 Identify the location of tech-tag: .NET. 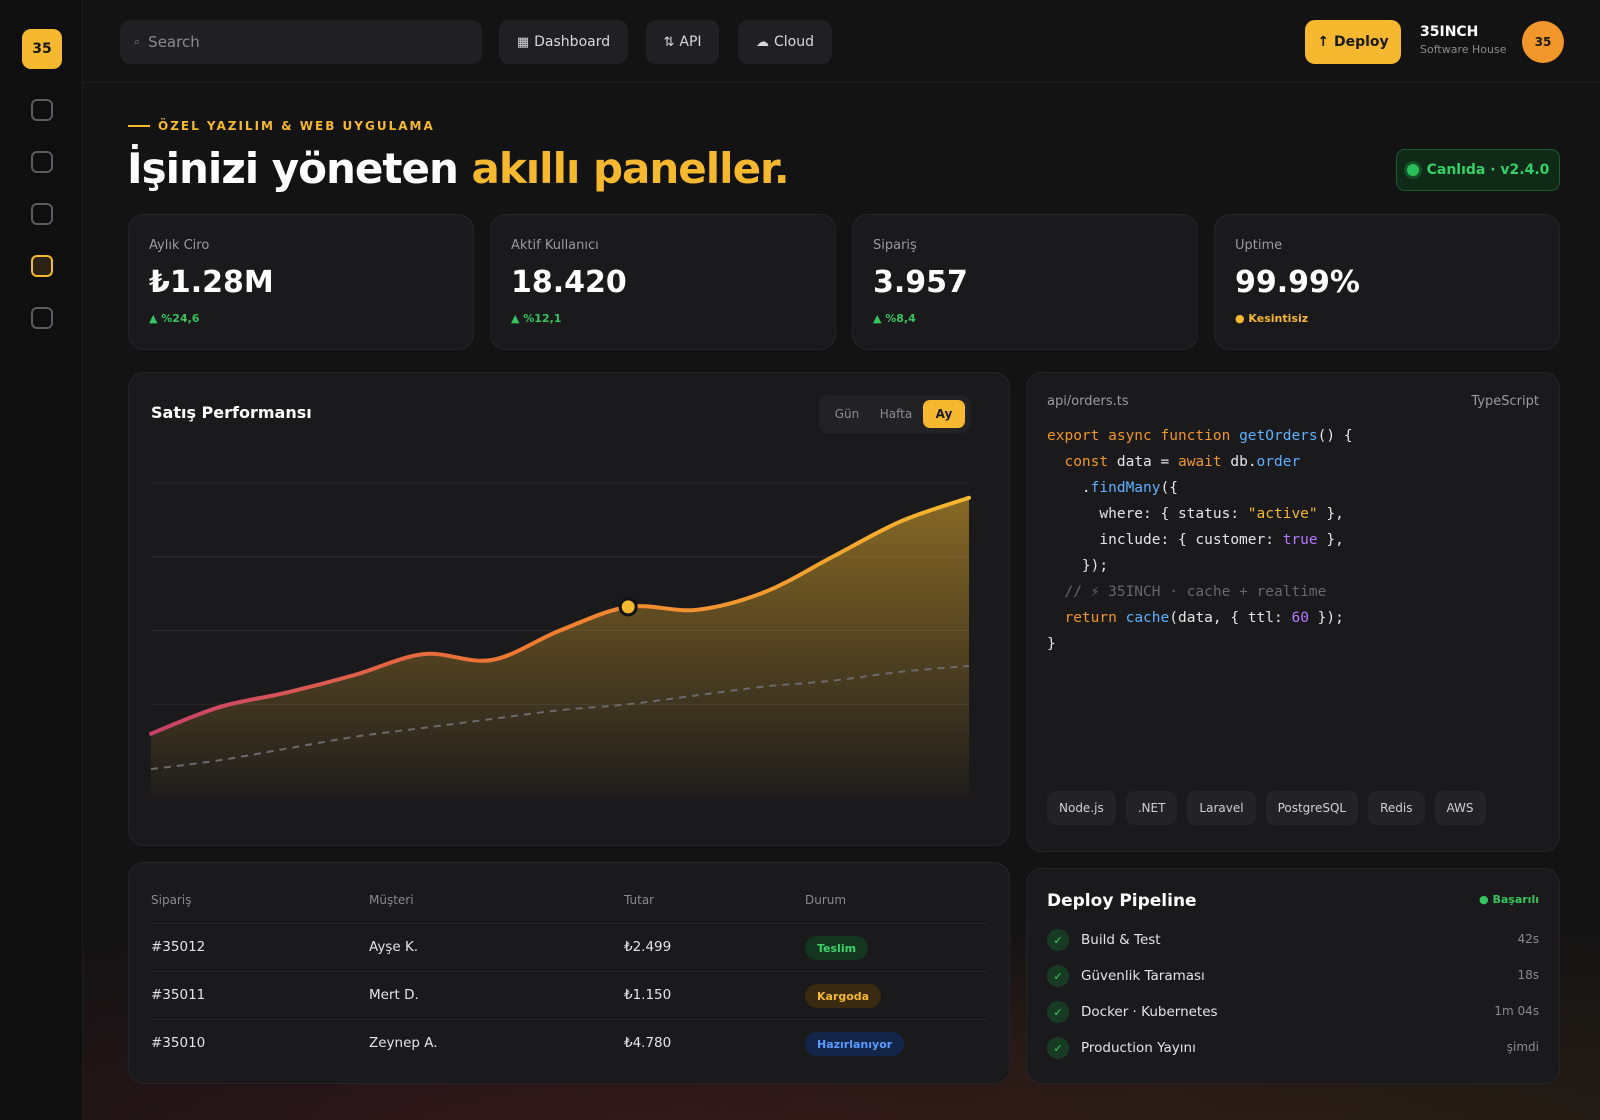
(1151, 808).